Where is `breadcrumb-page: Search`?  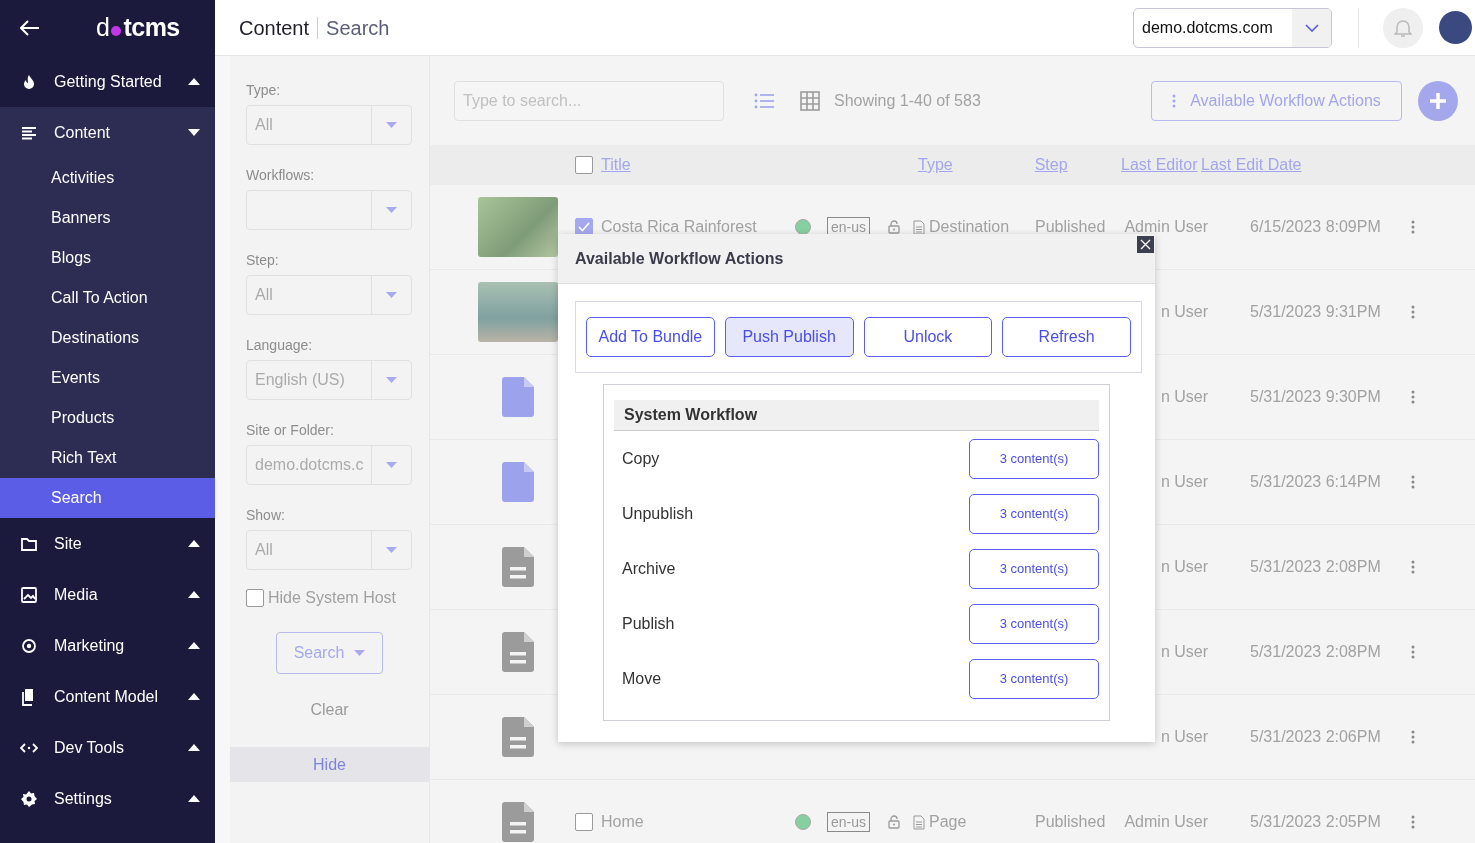 breadcrumb-page: Search is located at coordinates (358, 28).